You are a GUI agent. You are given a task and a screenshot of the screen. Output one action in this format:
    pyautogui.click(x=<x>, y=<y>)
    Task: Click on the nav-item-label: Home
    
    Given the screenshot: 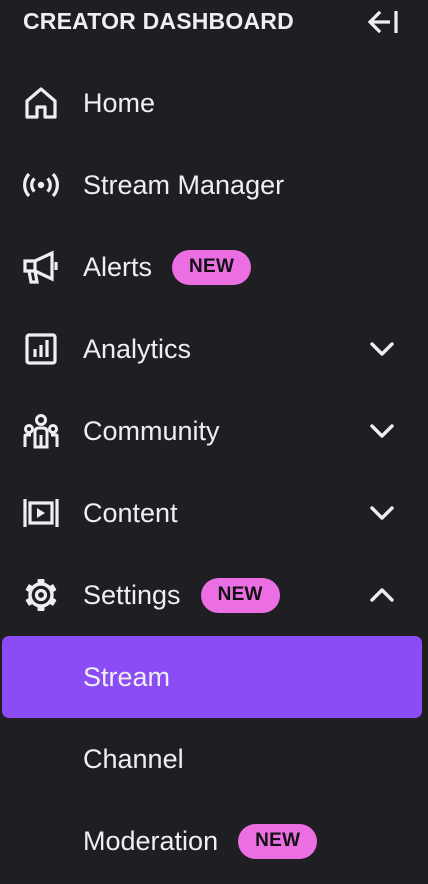 What is the action you would take?
    pyautogui.click(x=119, y=102)
    